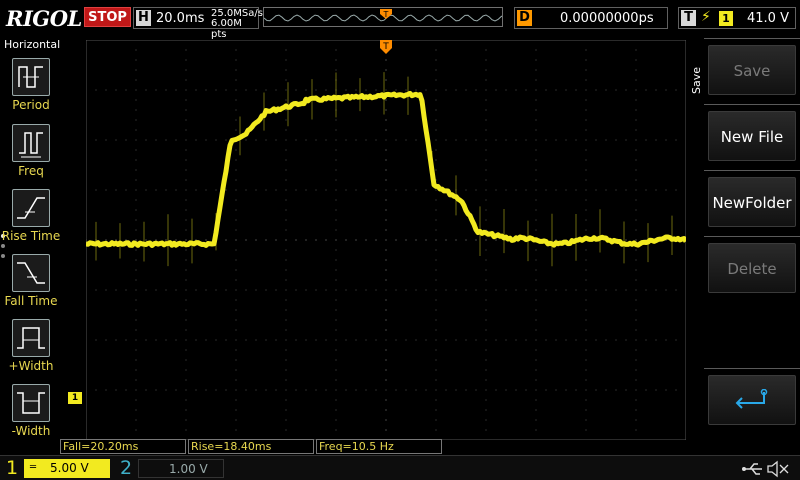  I want to click on measure-positive-width: +Width, so click(31, 350).